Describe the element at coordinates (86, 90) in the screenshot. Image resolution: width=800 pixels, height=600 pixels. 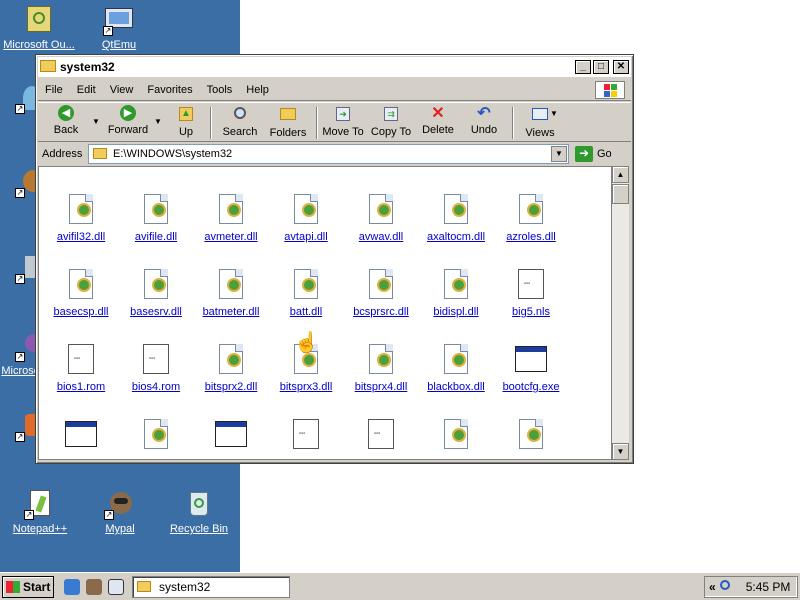
I see `menu-edit: Edit` at that location.